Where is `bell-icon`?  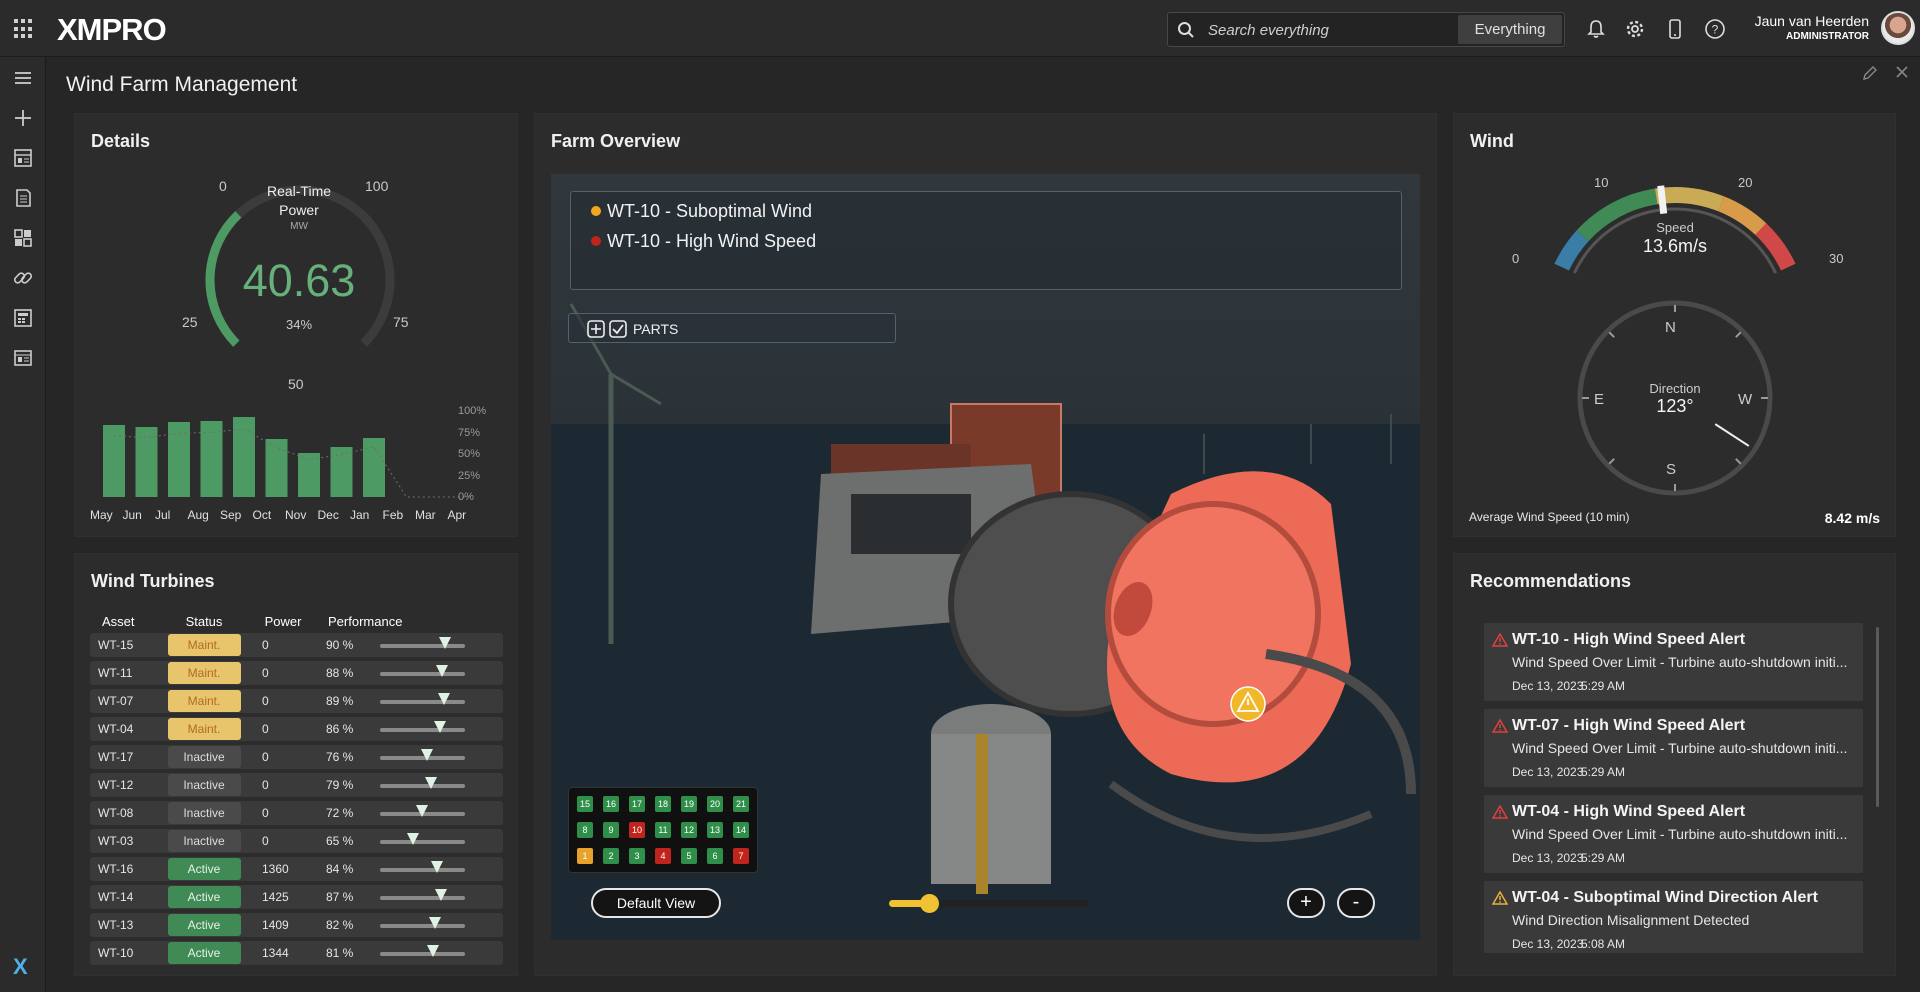 bell-icon is located at coordinates (1596, 29).